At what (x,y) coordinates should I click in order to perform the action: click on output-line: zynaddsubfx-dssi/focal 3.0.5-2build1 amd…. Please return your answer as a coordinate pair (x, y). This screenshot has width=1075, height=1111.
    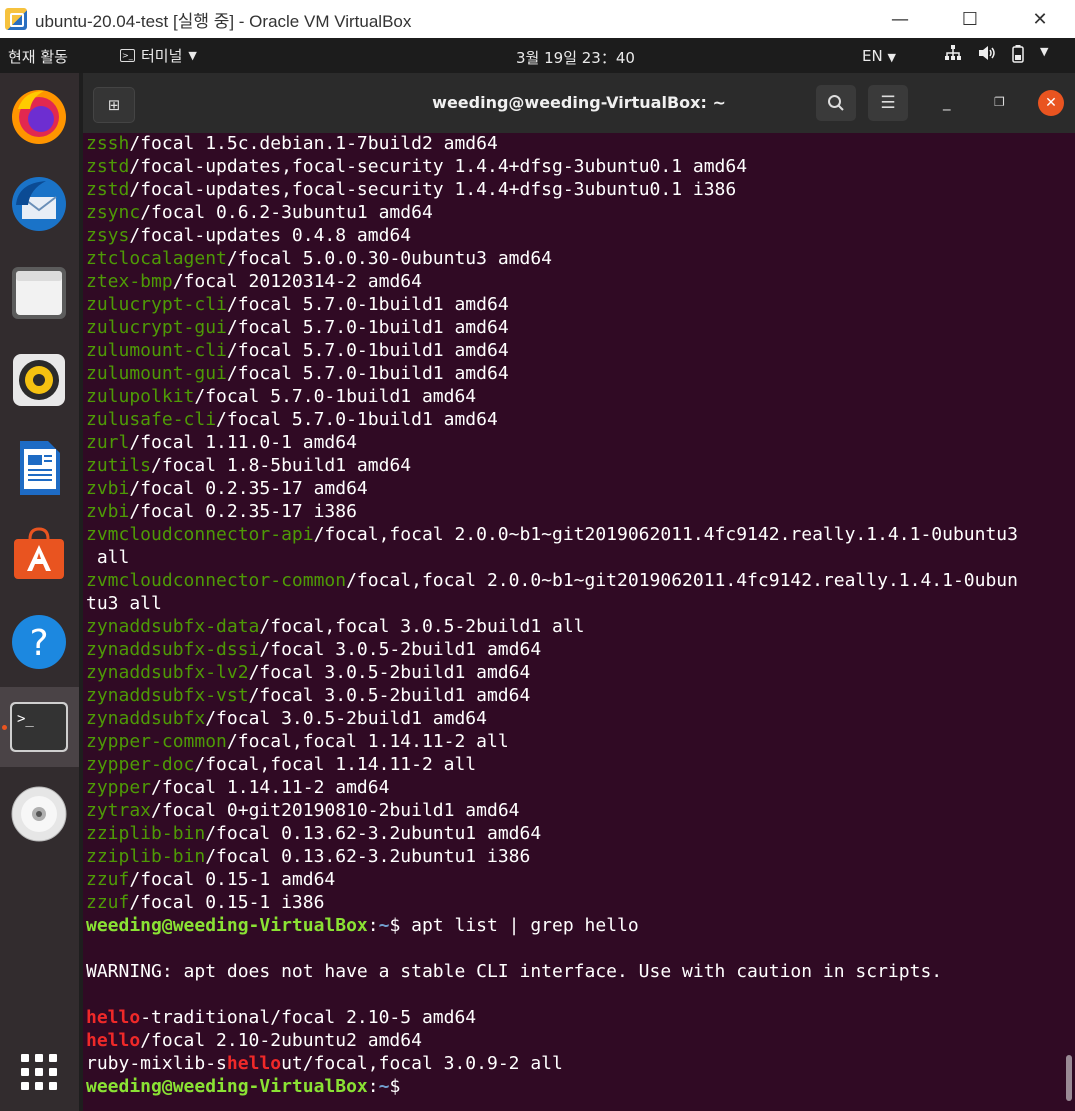
    Looking at the image, I should click on (552, 649).